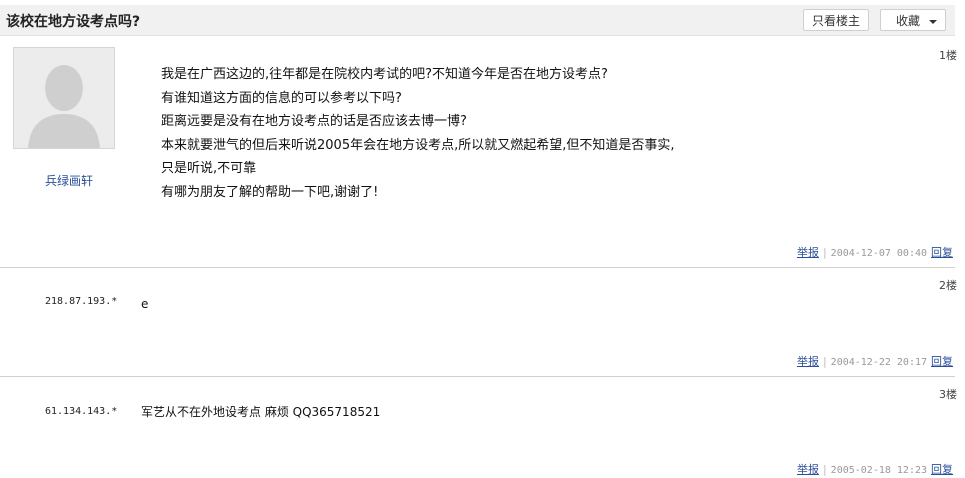 The width and height of the screenshot is (965, 478). Describe the element at coordinates (281, 98) in the screenshot. I see `post-line: 有谁知道这方面的信息的可以参考以下吗?` at that location.